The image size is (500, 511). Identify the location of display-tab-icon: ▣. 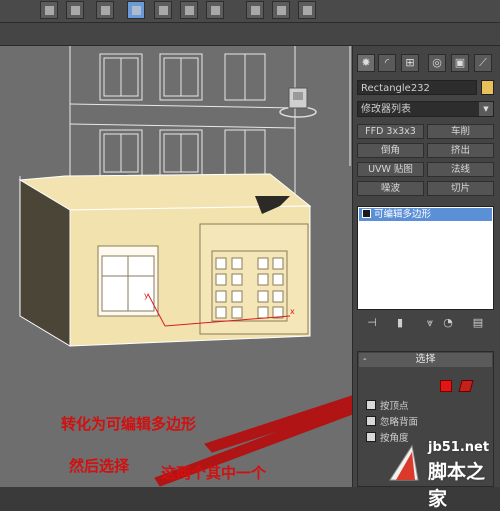
(460, 63).